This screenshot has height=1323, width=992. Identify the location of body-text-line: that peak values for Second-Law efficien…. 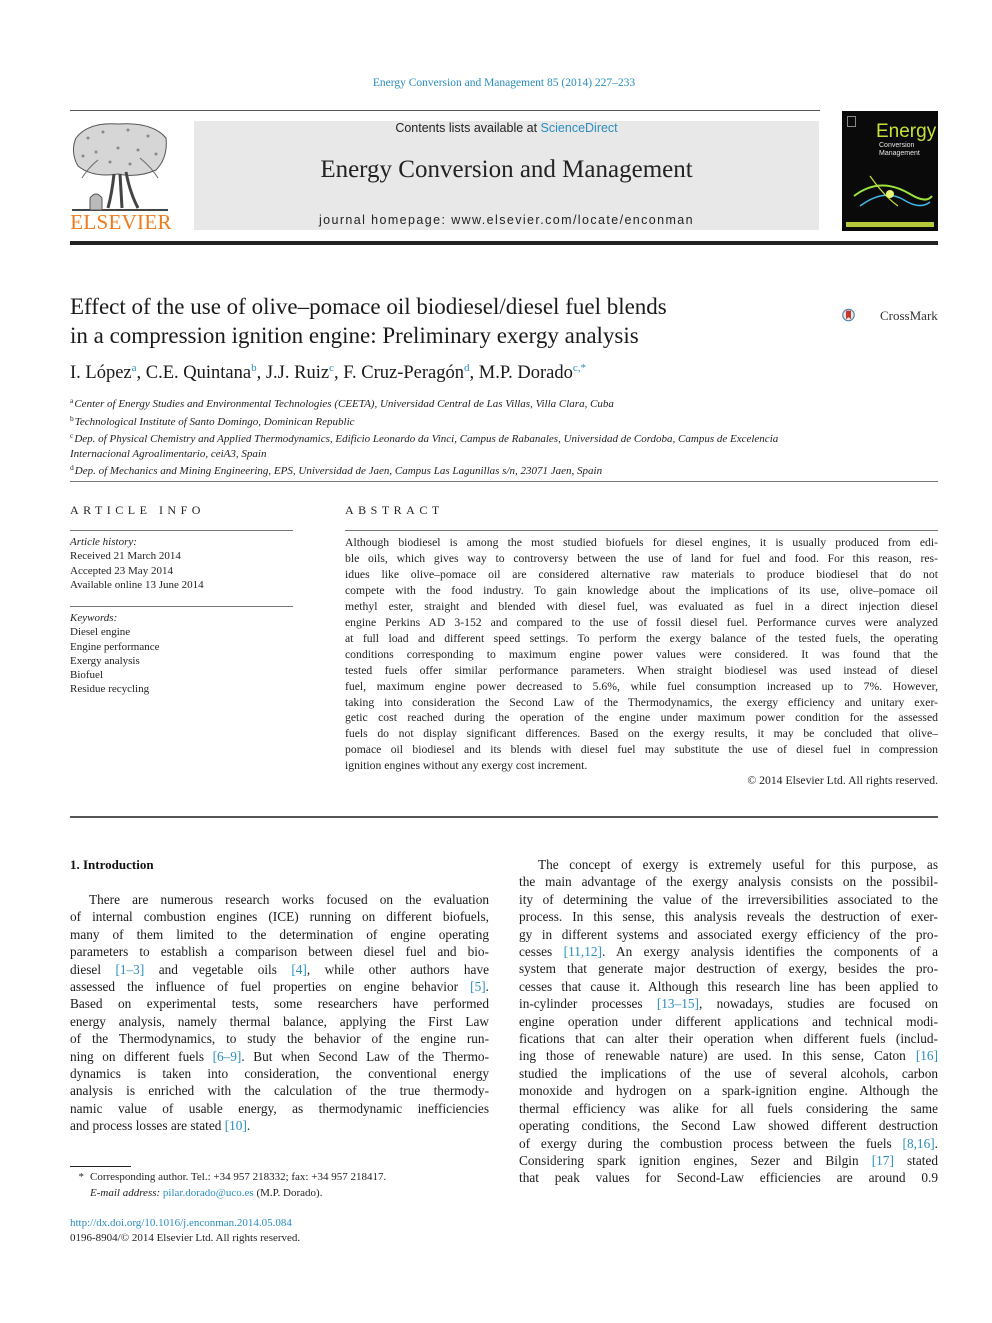
(728, 1177).